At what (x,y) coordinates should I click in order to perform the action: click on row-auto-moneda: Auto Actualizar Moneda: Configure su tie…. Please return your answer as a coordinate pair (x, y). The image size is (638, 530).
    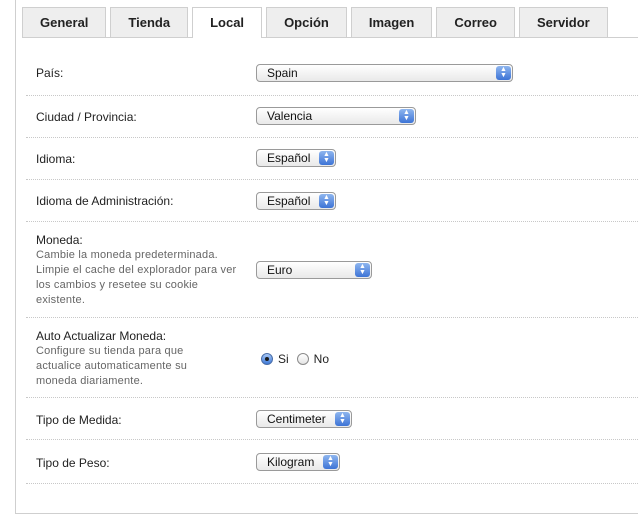
    Looking at the image, I should click on (332, 358).